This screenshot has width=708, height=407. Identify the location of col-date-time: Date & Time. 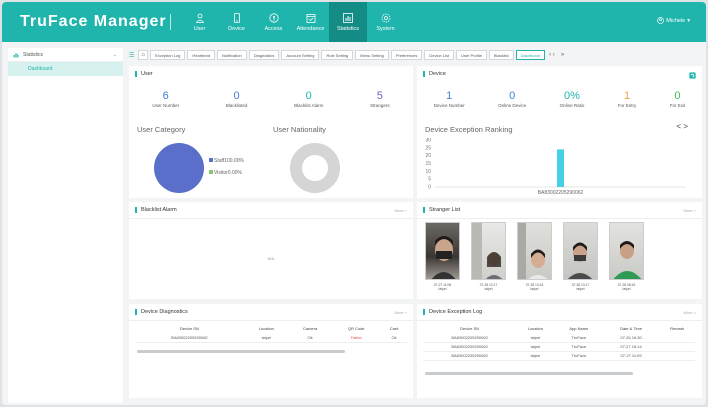
(631, 328).